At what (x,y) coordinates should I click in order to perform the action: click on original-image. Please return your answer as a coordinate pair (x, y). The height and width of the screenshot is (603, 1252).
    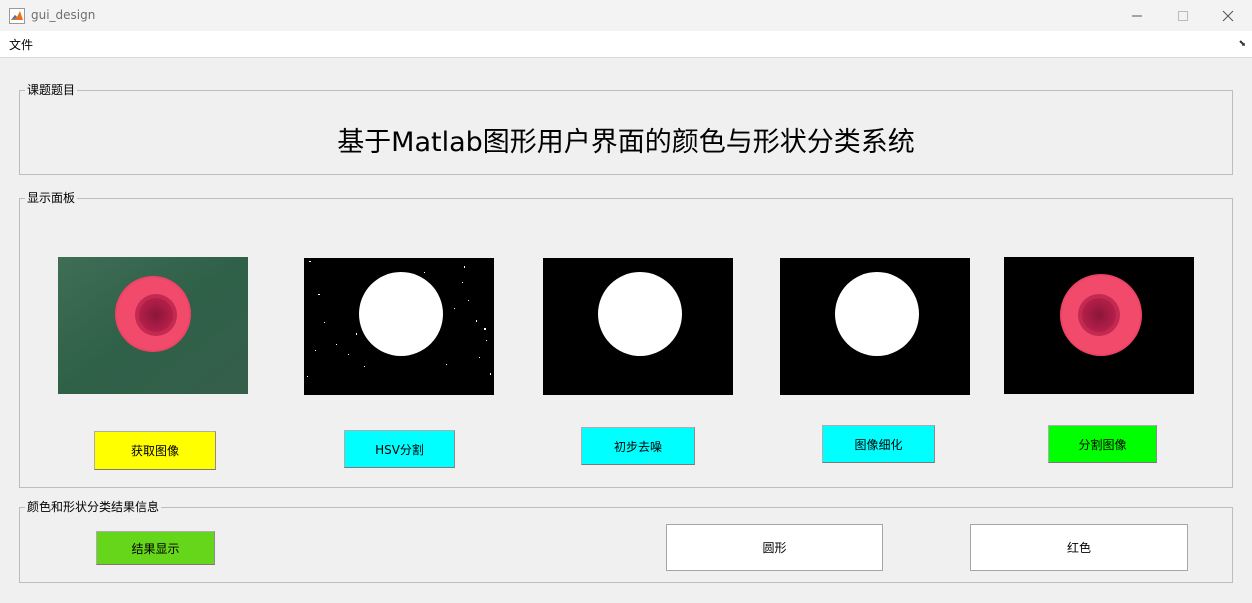
    Looking at the image, I should click on (153, 325).